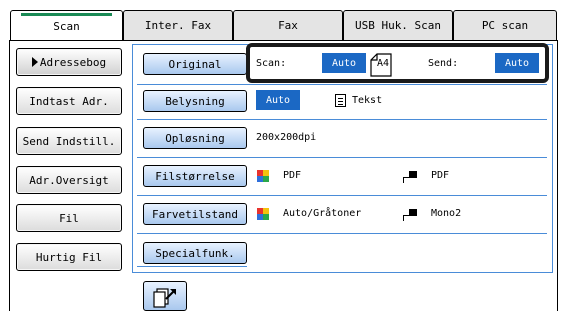 The width and height of the screenshot is (564, 311). I want to click on tab-scan: Scan, so click(66, 25).